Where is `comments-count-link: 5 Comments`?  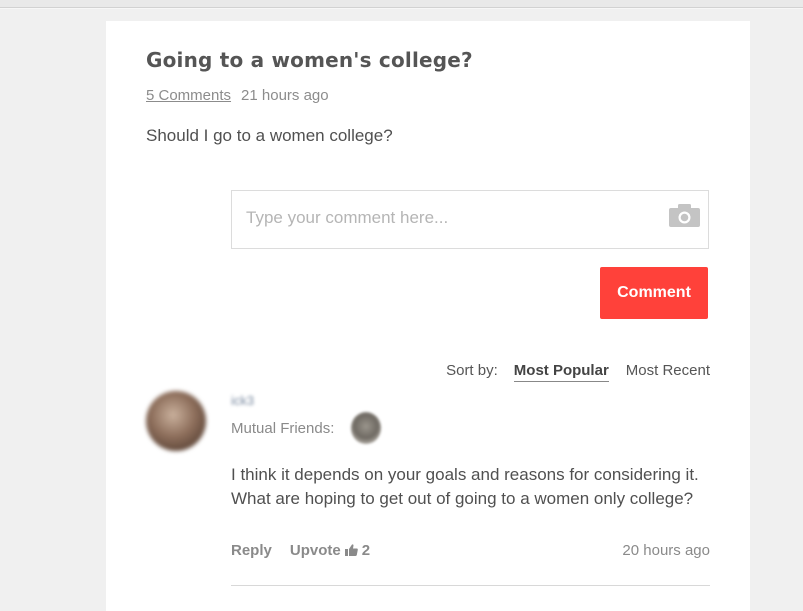 comments-count-link: 5 Comments is located at coordinates (188, 95).